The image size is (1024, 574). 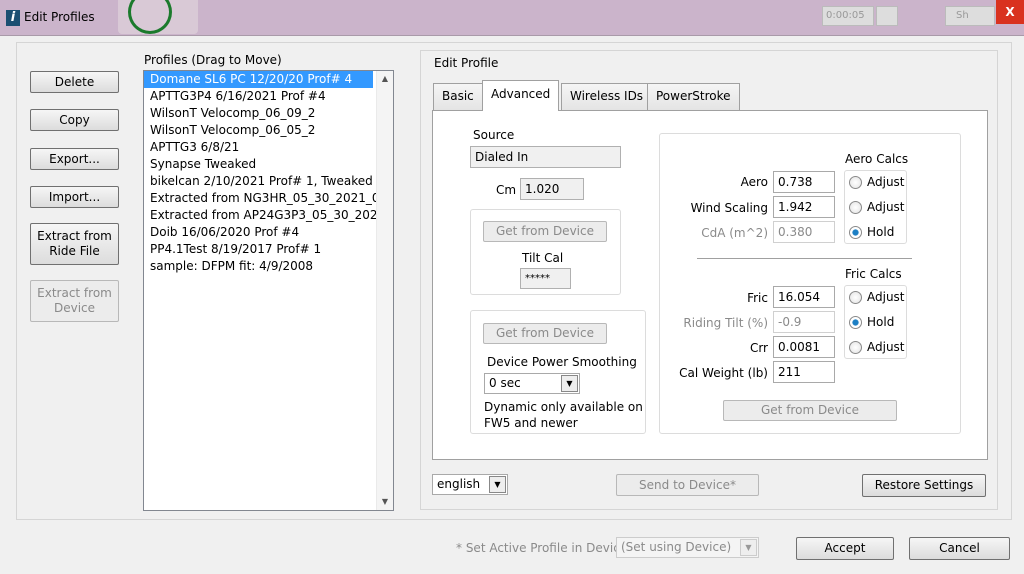 I want to click on tab-advanced: Advanced, so click(x=521, y=95).